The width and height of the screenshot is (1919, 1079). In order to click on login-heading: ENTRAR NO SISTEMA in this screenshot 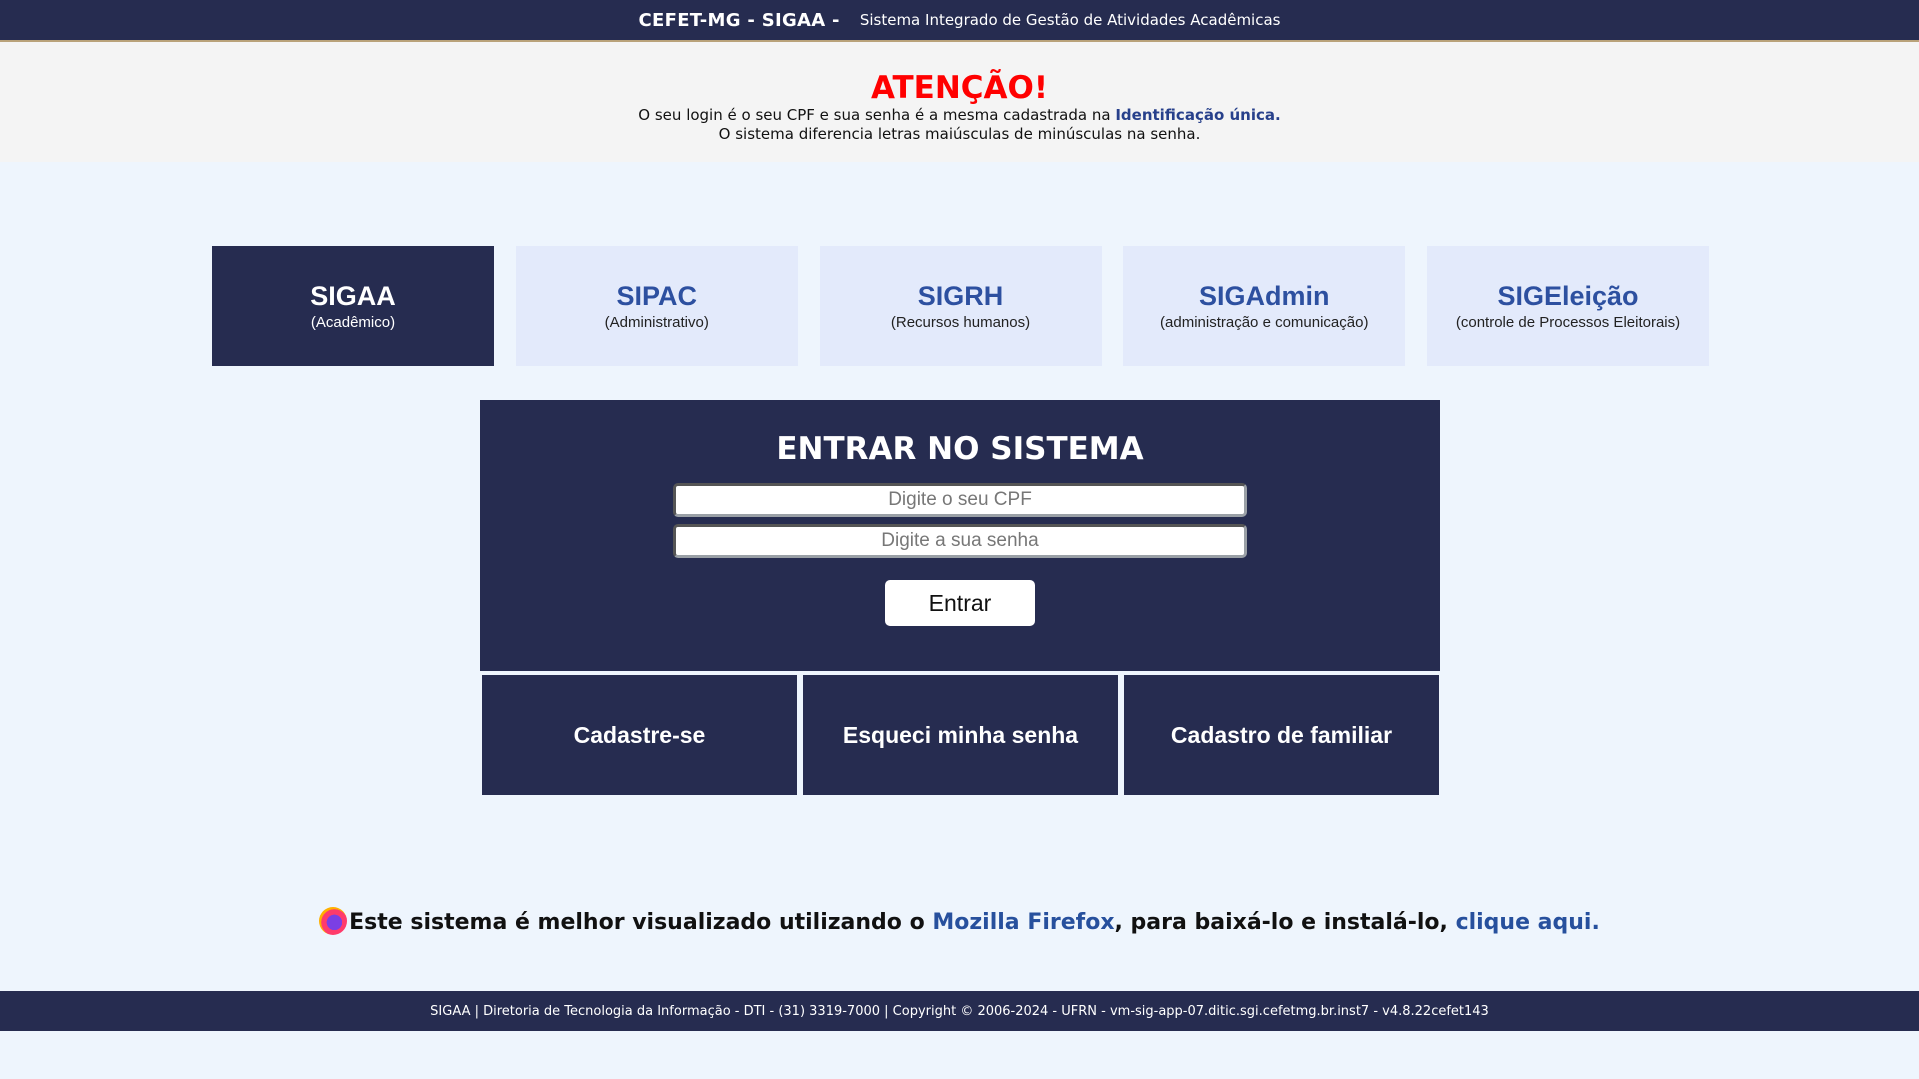, I will do `click(960, 449)`.